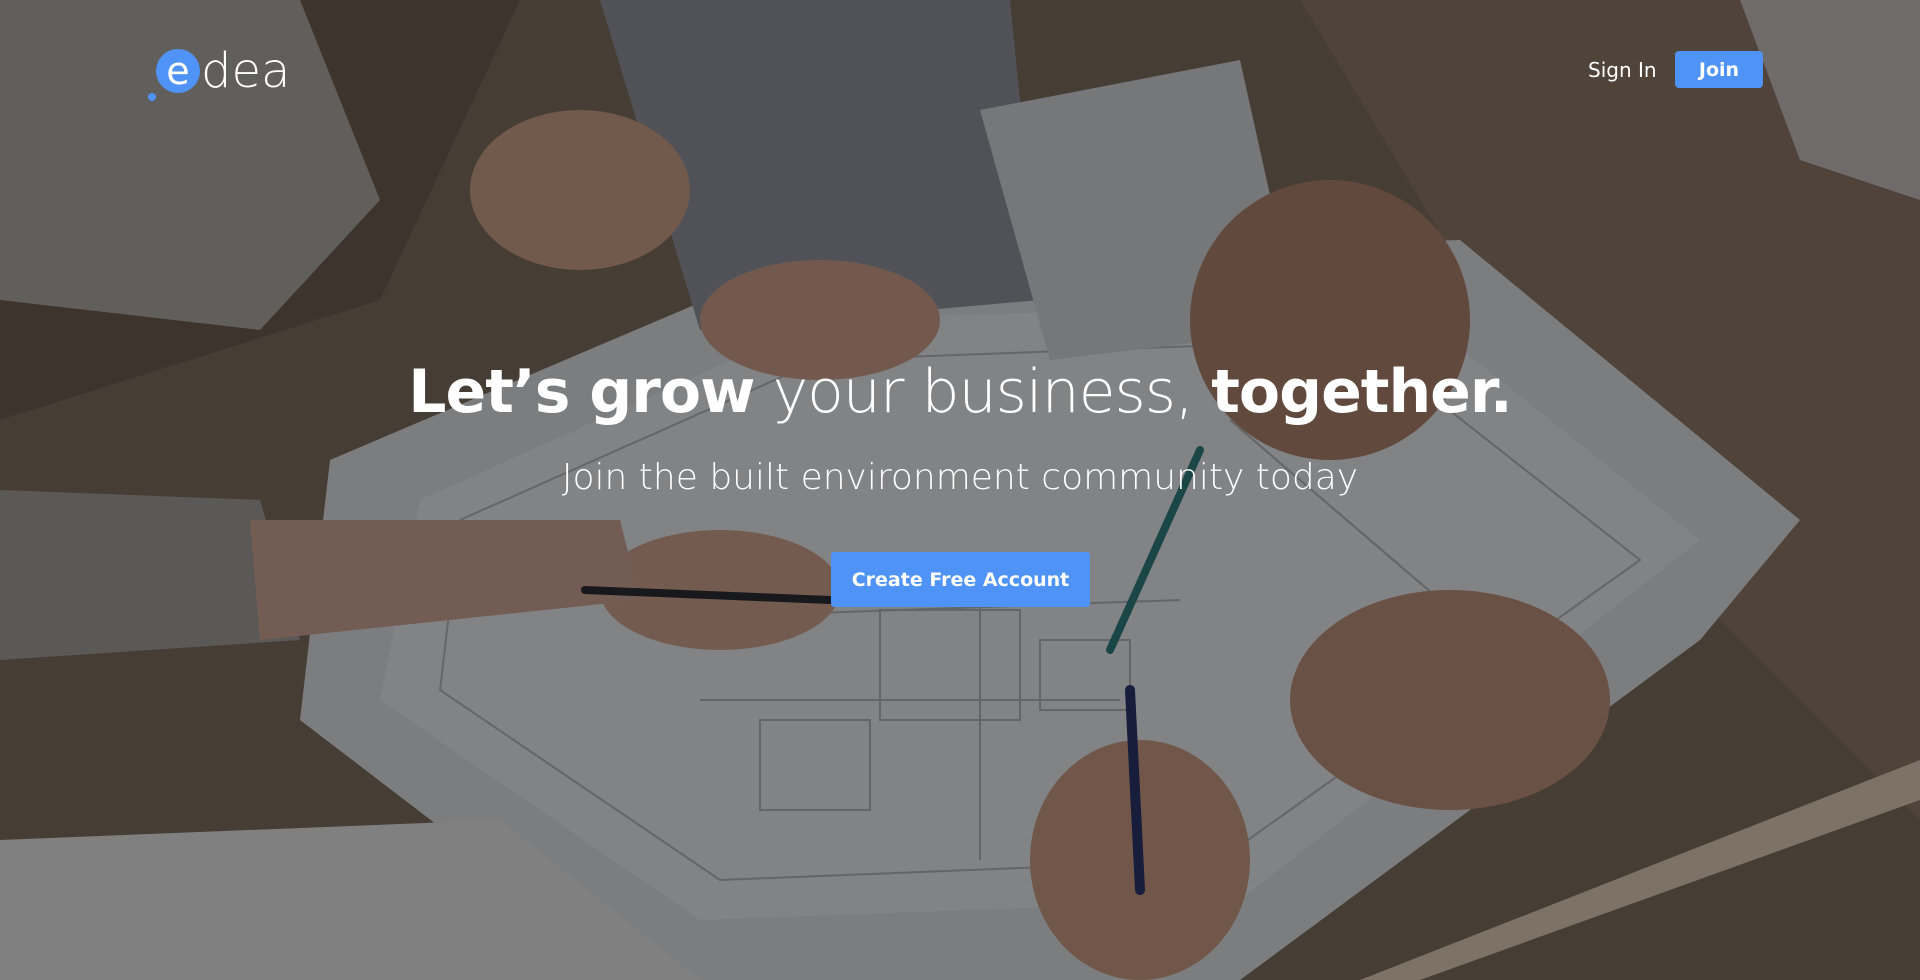  I want to click on sign-in-button: Sign In, so click(1622, 70).